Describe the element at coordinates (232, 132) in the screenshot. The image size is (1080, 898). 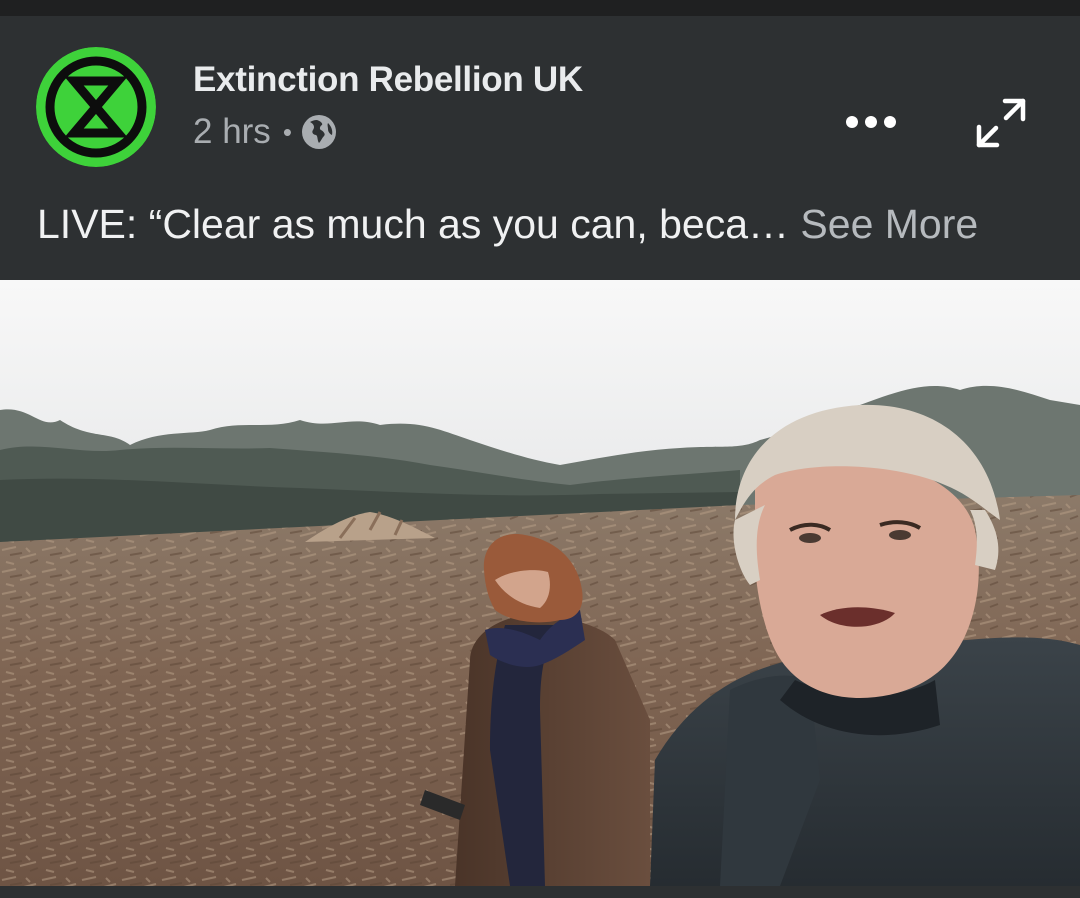
I see `post-timestamp: 2 hrs` at that location.